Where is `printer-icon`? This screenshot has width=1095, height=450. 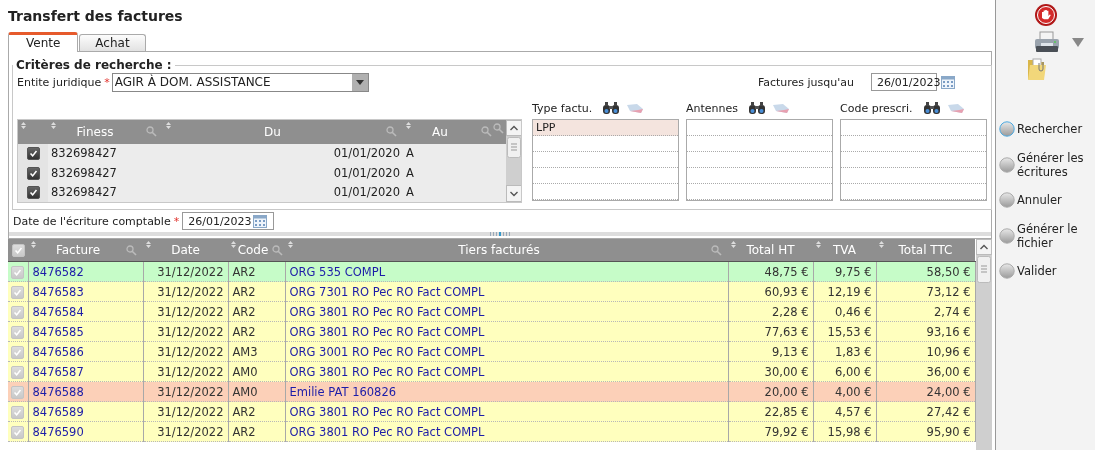 printer-icon is located at coordinates (1046, 42).